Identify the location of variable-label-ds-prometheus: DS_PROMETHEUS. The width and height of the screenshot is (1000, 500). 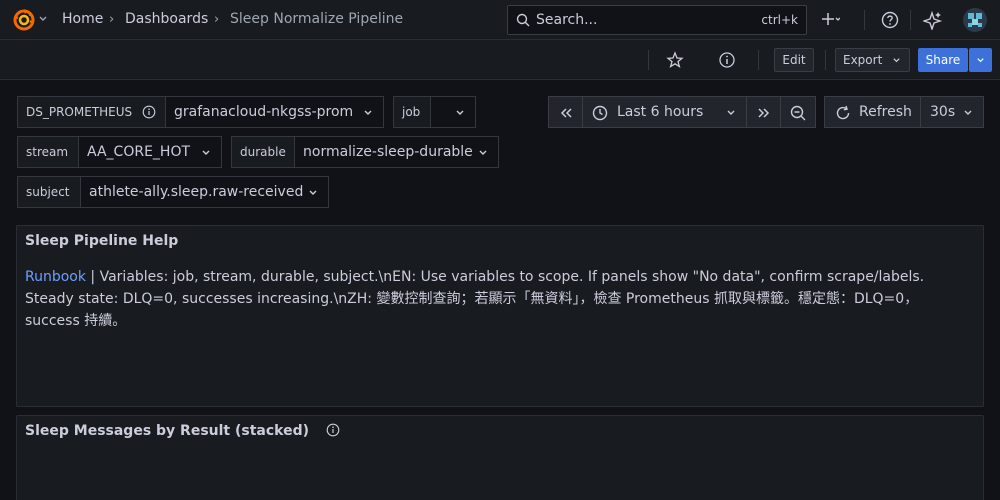
(91, 112).